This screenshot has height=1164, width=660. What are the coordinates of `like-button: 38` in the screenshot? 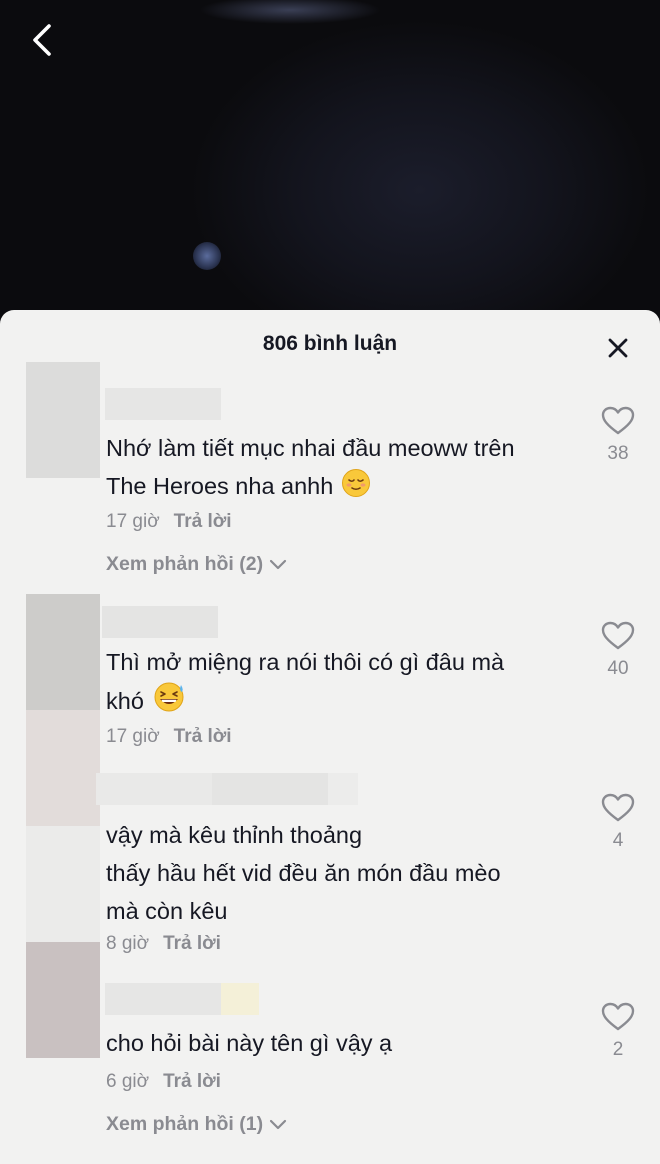 It's located at (618, 435).